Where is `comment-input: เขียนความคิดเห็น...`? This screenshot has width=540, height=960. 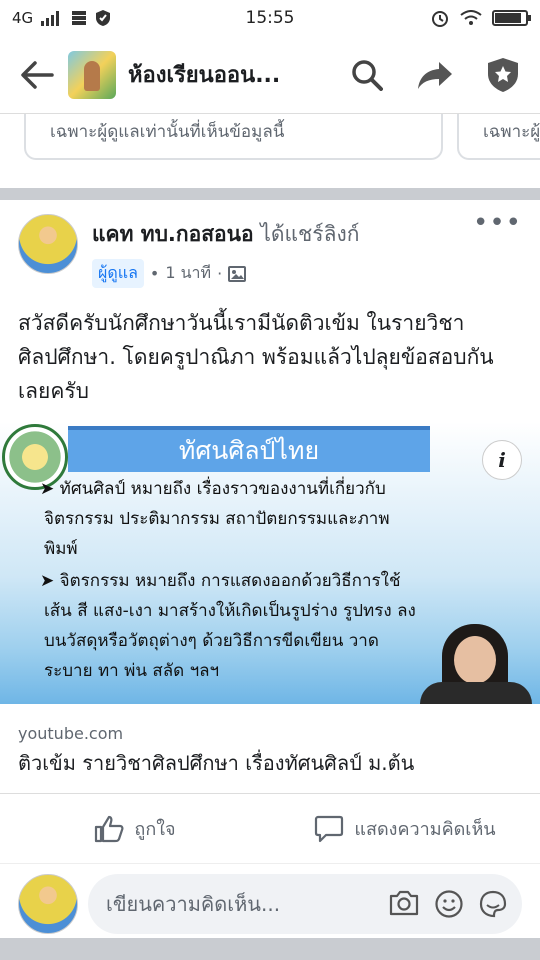 comment-input: เขียนความคิดเห็น... is located at coordinates (305, 904).